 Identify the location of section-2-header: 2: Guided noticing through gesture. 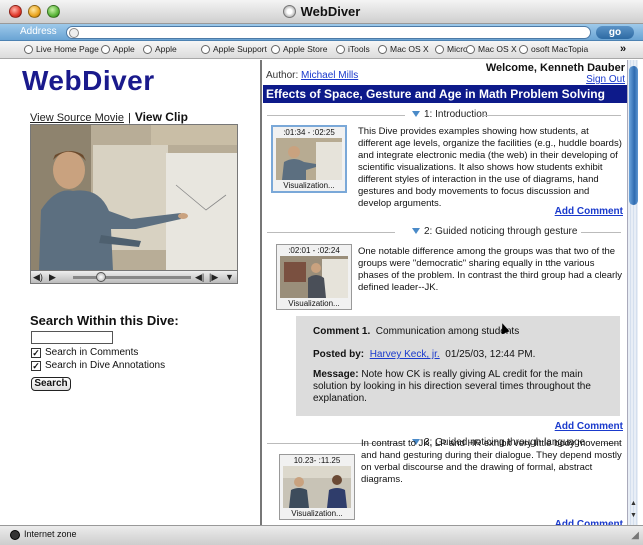
(445, 232).